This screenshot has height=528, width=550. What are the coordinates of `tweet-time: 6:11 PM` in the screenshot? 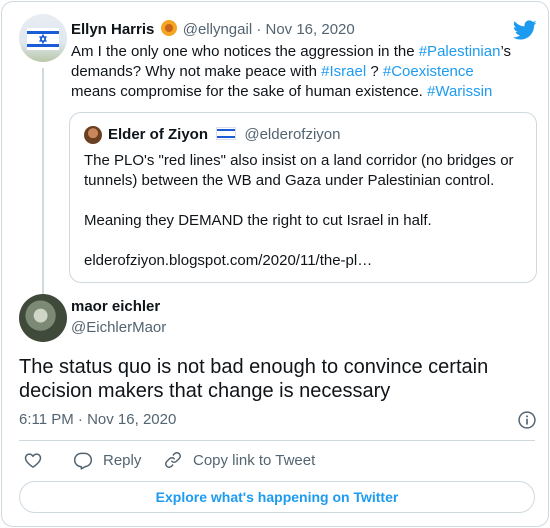 It's located at (46, 419).